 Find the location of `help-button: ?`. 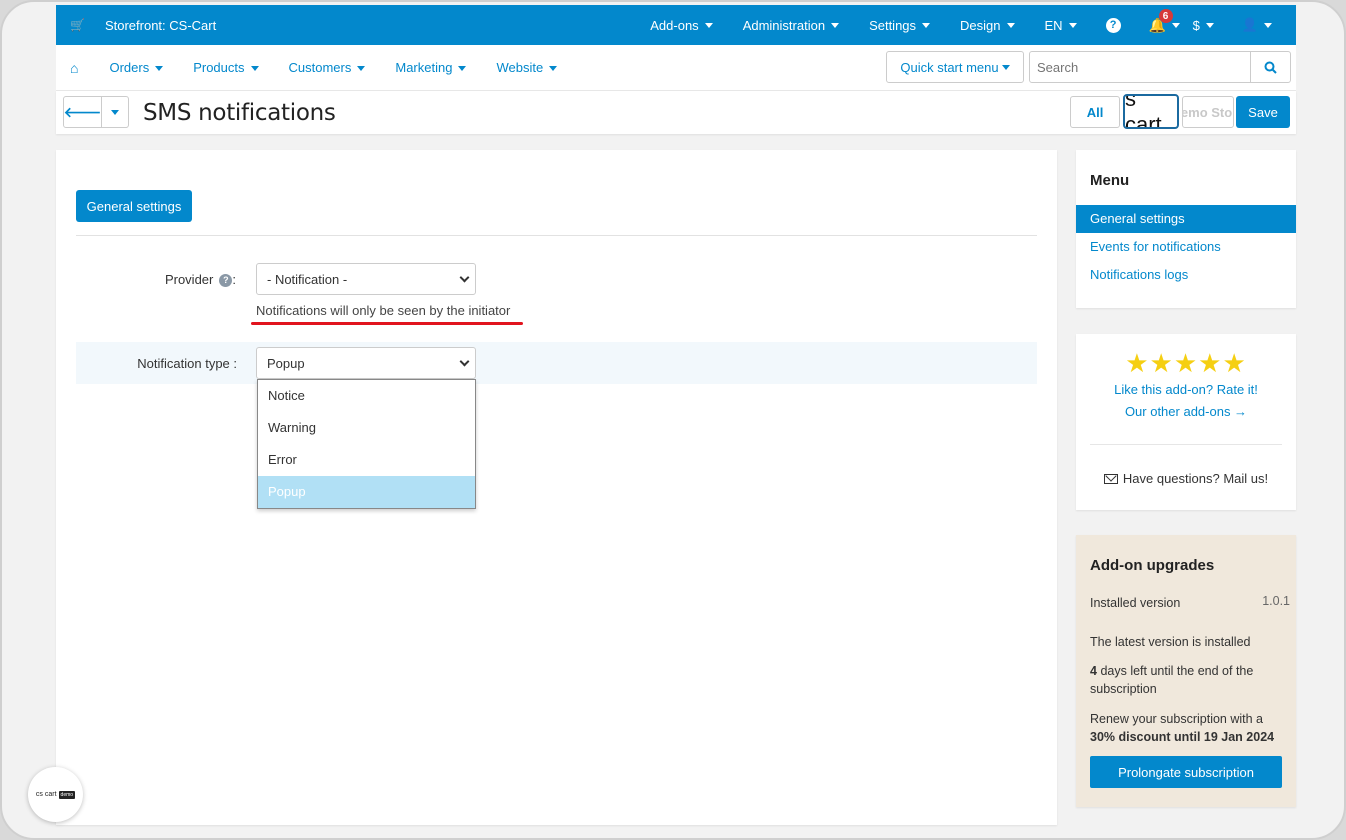

help-button: ? is located at coordinates (1113, 25).